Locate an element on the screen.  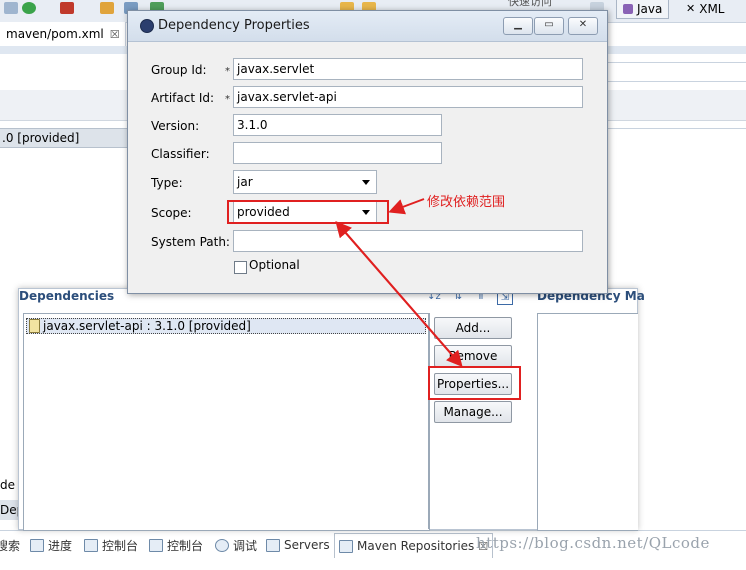
watermark: https://blog.csdn.net/QLcode is located at coordinates (593, 543).